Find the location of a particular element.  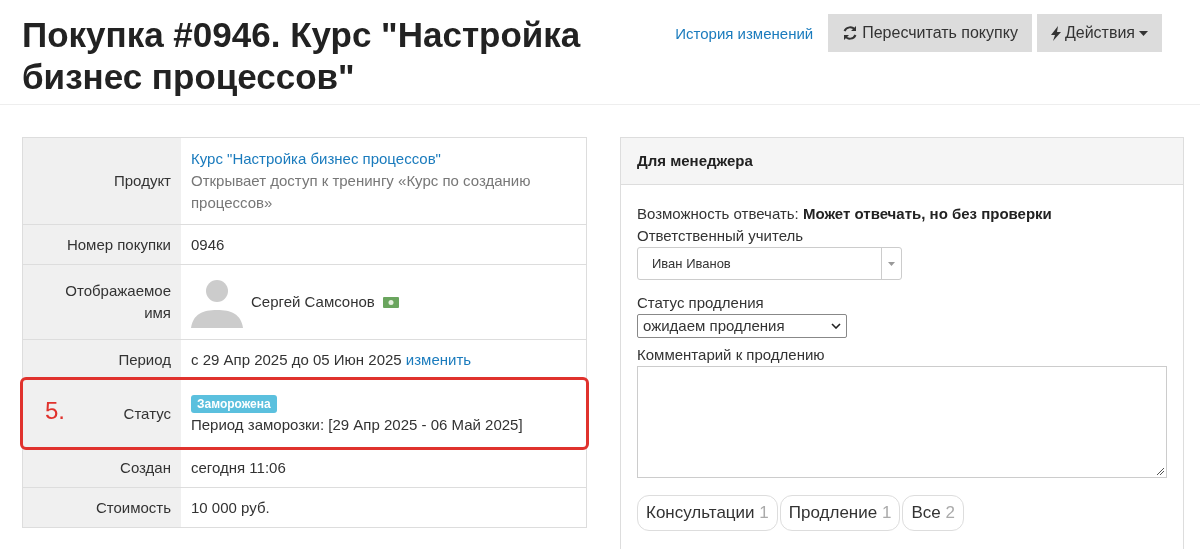

status-badge: Заморожена is located at coordinates (234, 403).